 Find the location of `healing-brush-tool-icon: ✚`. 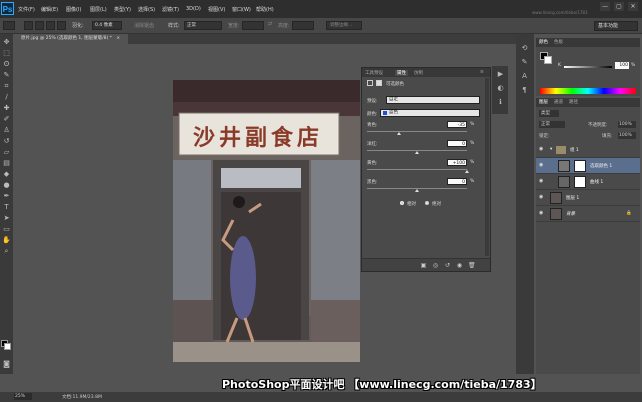

healing-brush-tool-icon: ✚ is located at coordinates (6, 108).